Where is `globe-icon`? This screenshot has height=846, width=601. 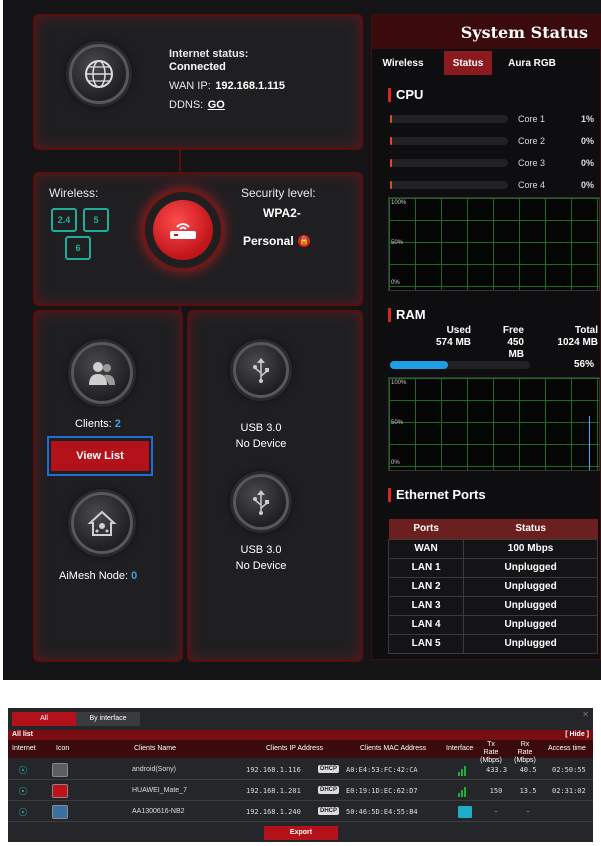
globe-icon is located at coordinates (99, 74).